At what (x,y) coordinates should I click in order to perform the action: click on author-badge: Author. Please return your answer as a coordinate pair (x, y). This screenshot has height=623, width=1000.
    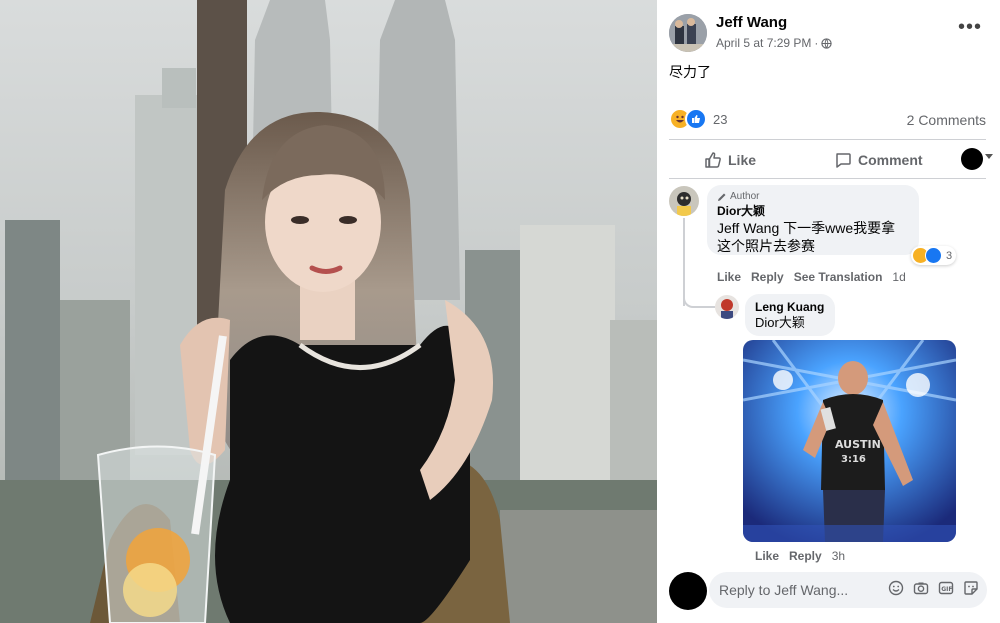
    Looking at the image, I should click on (813, 196).